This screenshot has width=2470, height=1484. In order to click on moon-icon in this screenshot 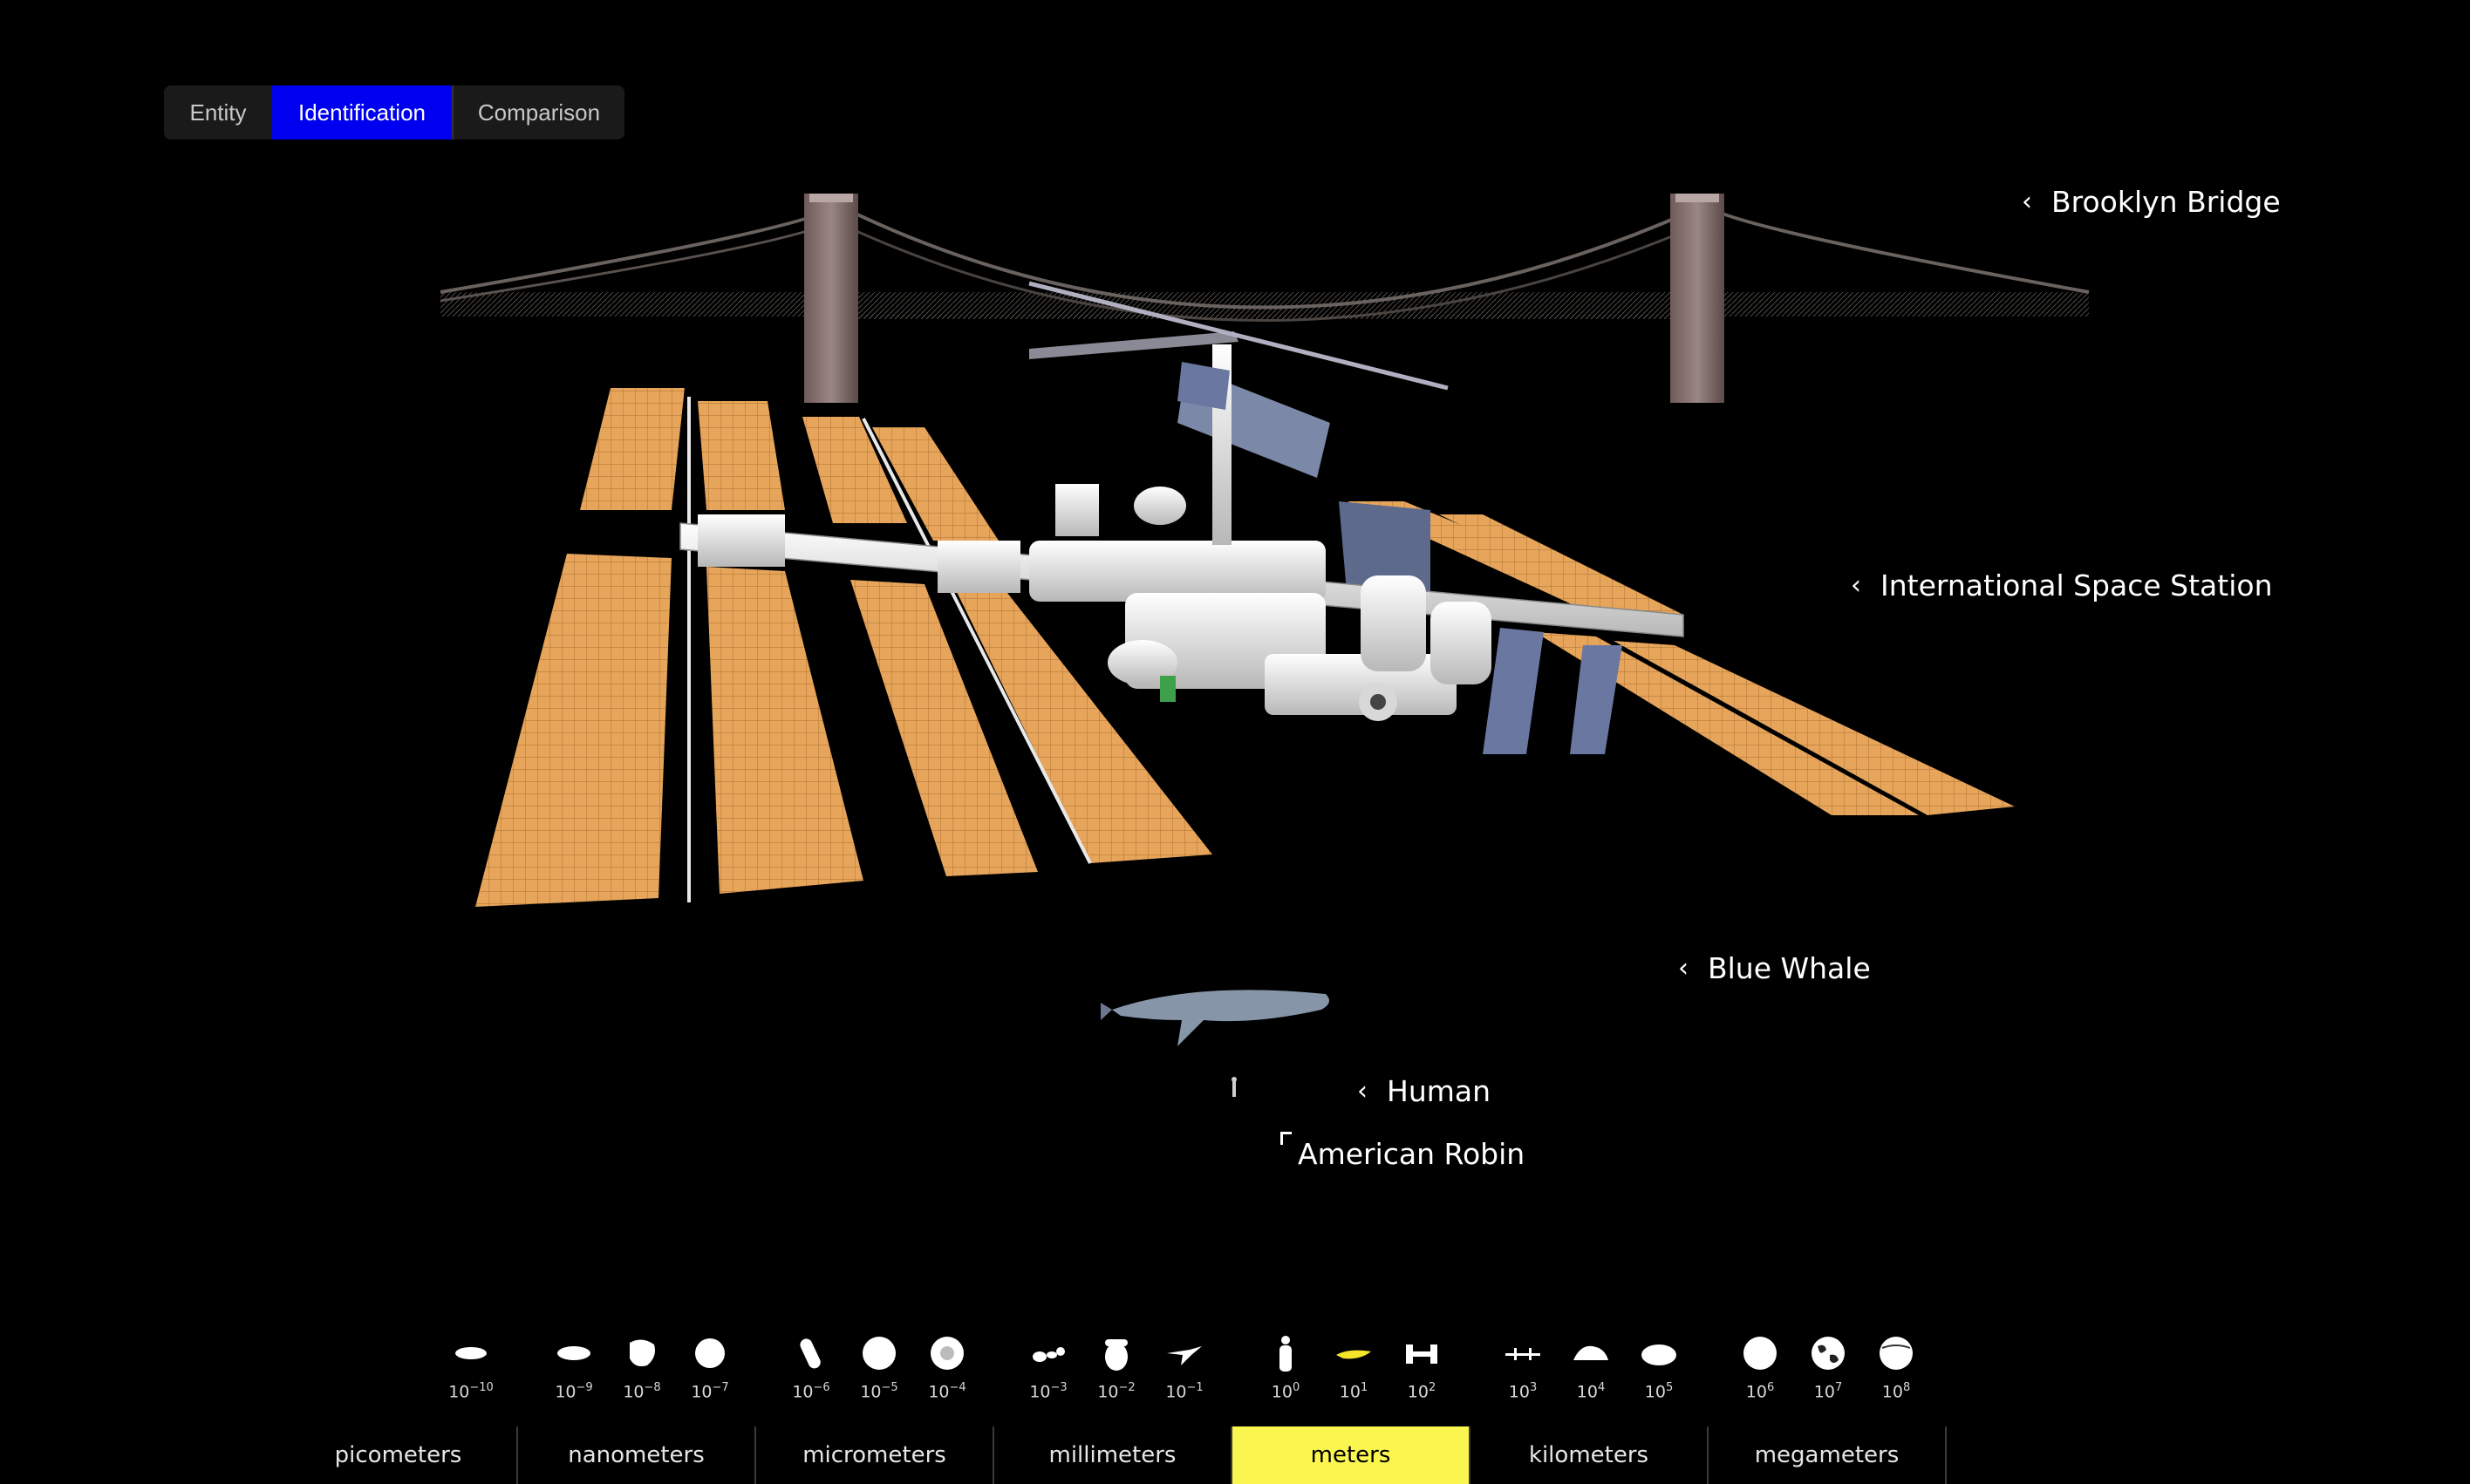, I will do `click(1760, 1353)`.